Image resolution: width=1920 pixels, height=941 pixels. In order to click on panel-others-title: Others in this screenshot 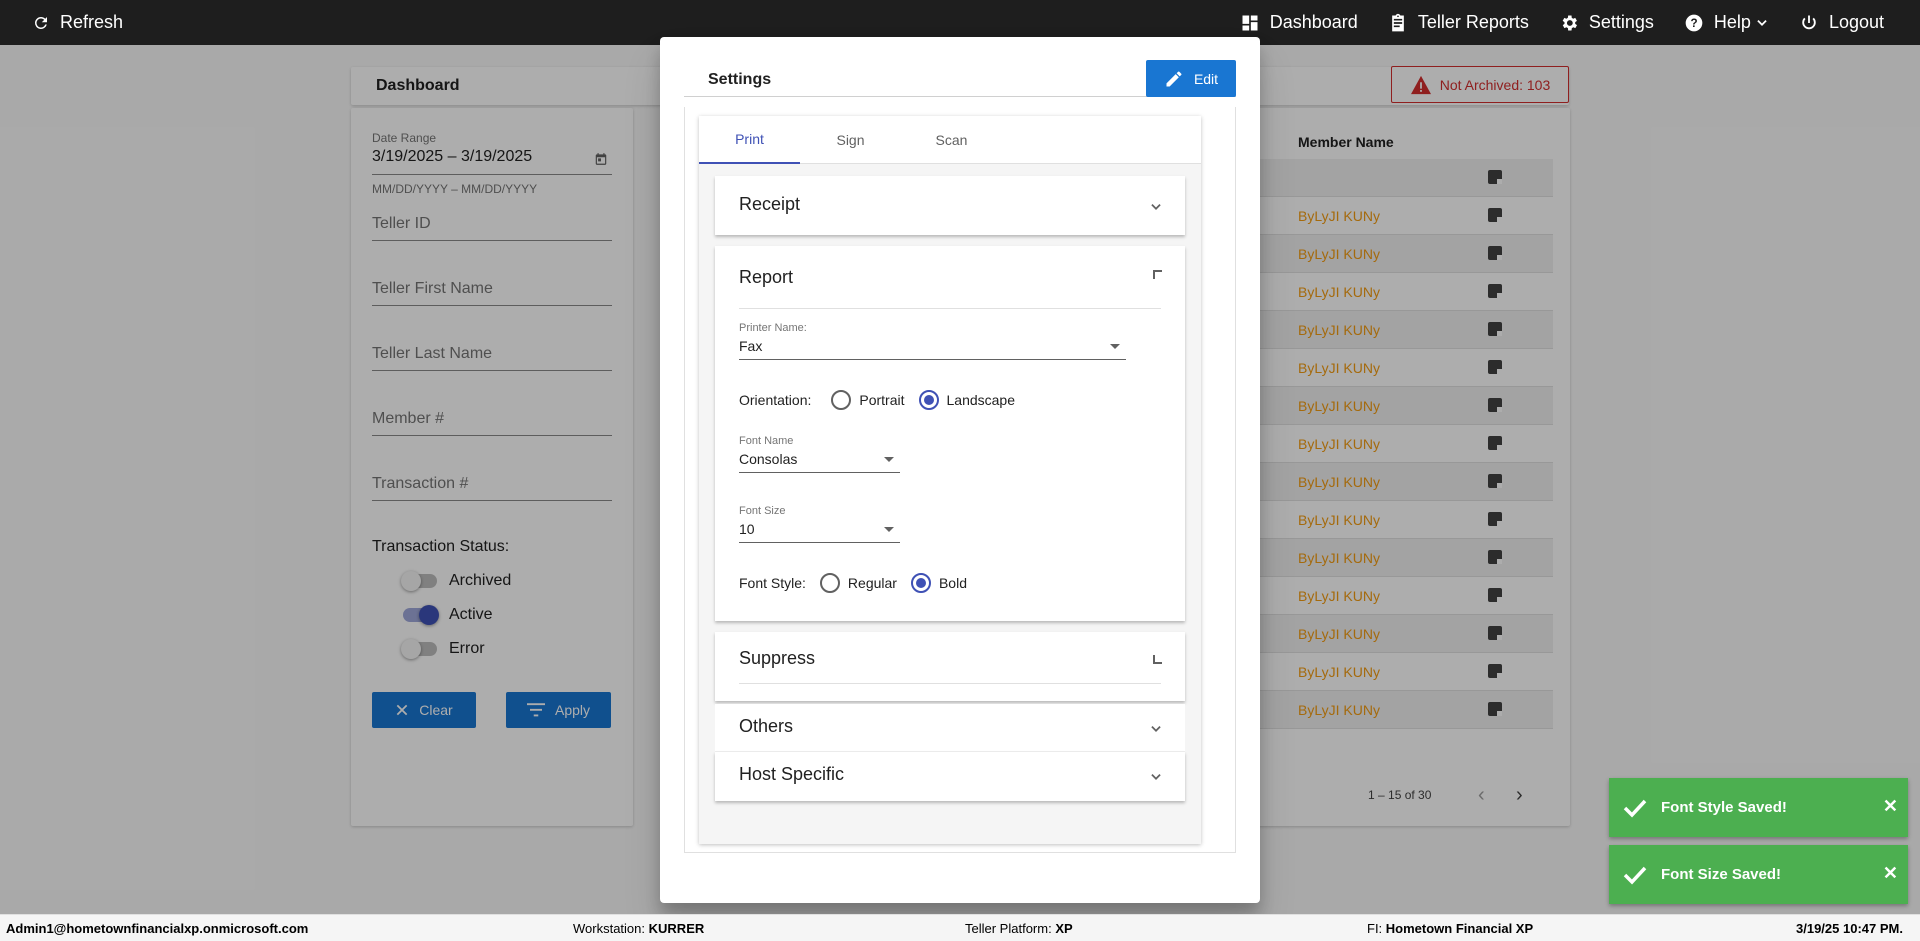, I will do `click(766, 726)`.